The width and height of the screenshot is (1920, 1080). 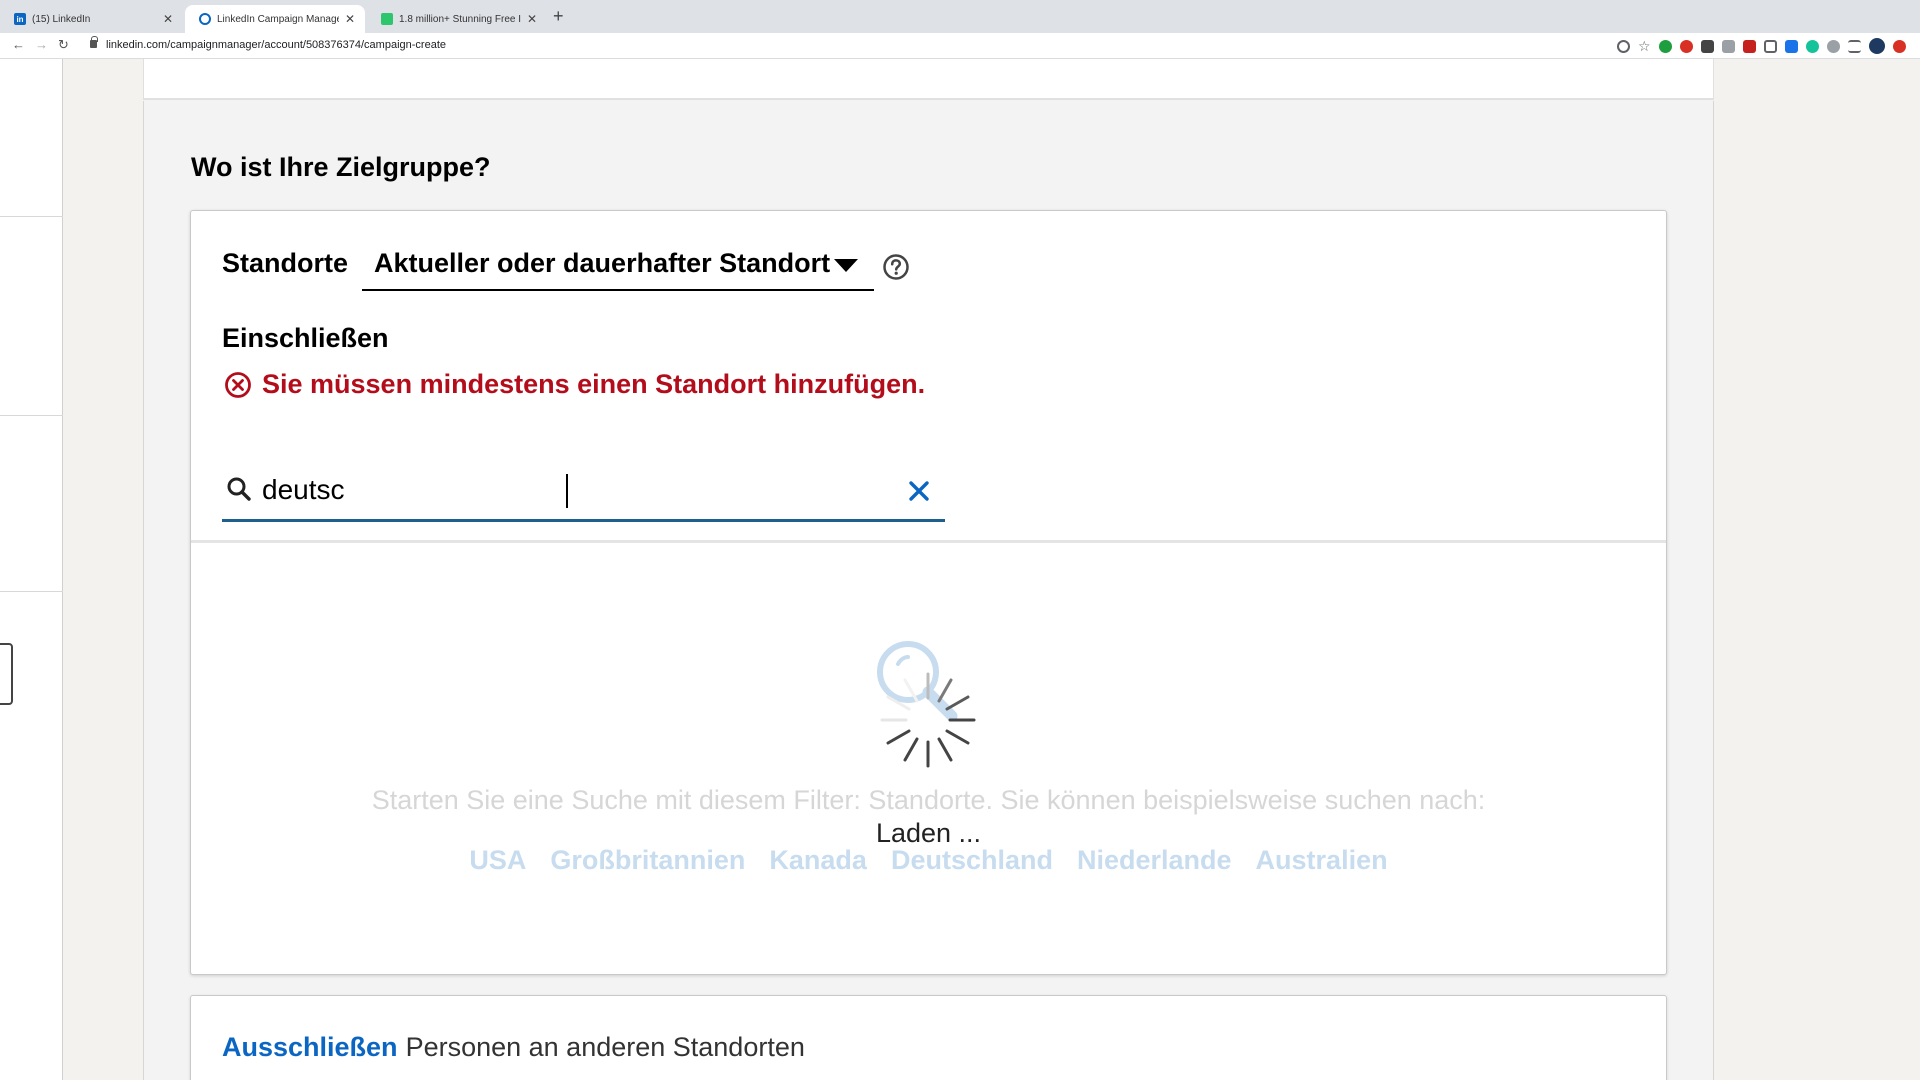 What do you see at coordinates (31, 569) in the screenshot?
I see `left-panel-overlay` at bounding box center [31, 569].